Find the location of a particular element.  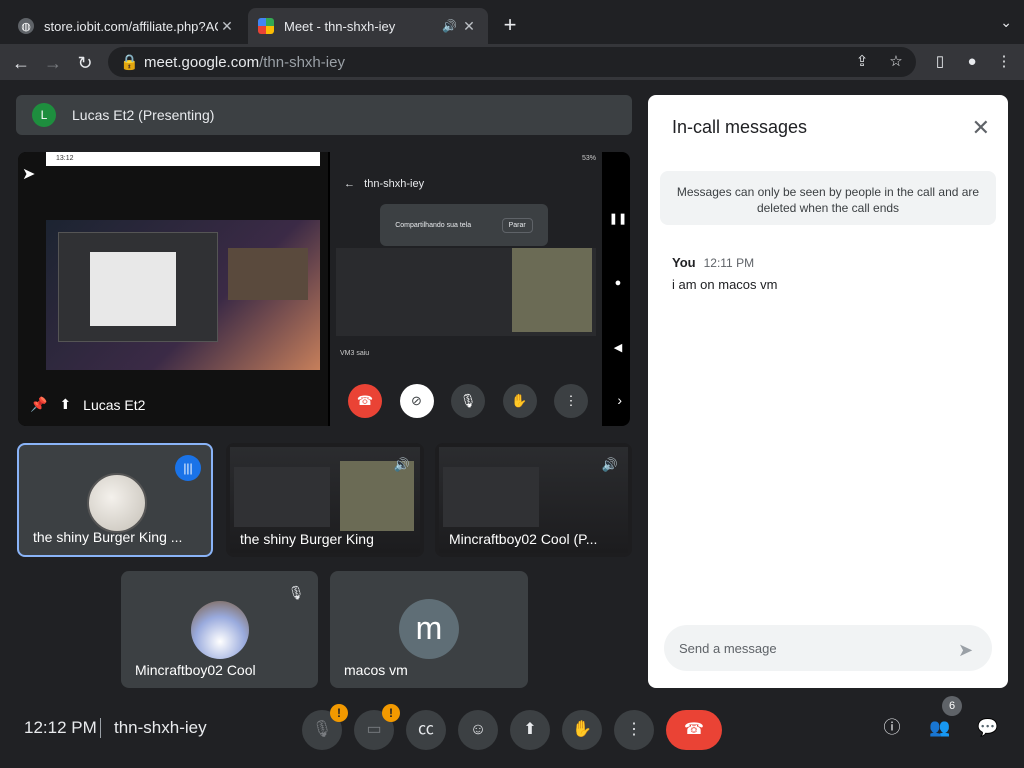

participant-count-badge: 6 is located at coordinates (952, 706).